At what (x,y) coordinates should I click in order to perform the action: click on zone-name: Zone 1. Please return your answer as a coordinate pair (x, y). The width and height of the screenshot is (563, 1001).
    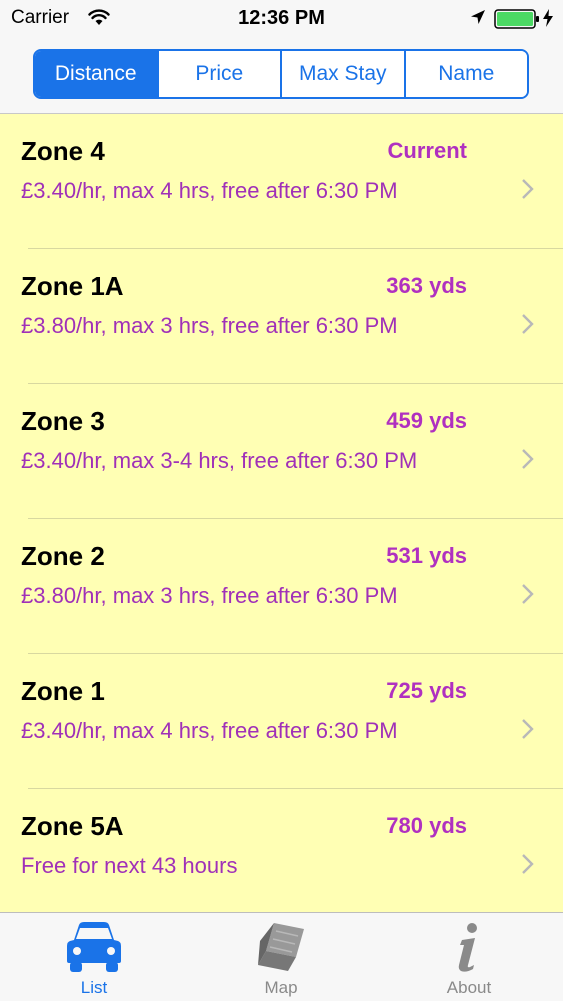
    Looking at the image, I should click on (63, 691).